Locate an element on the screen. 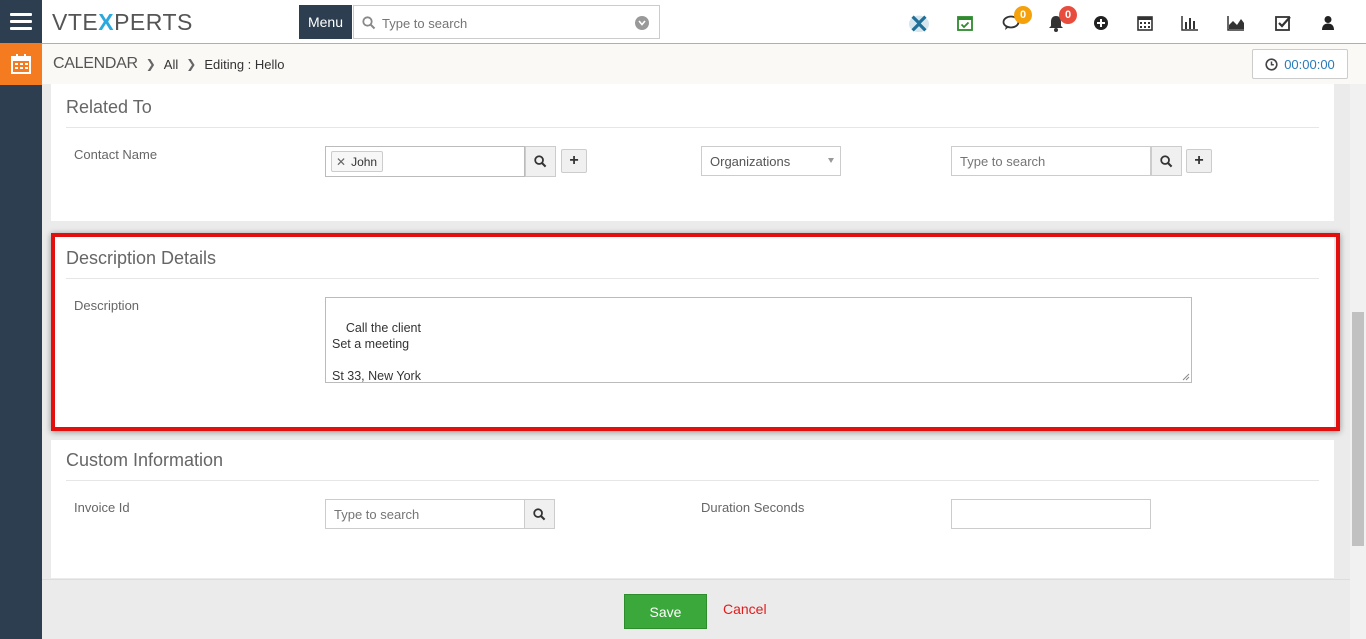  add-organization-button: + is located at coordinates (1199, 161).